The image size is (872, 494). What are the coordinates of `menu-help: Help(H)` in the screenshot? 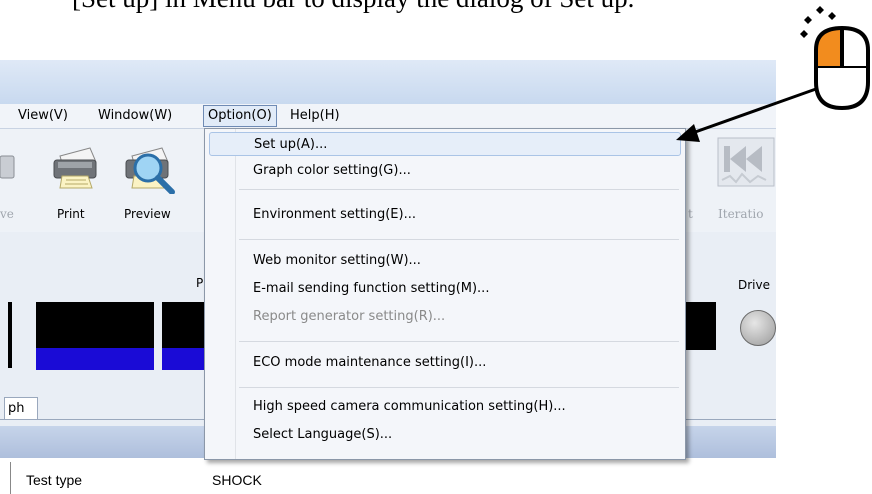 It's located at (315, 116).